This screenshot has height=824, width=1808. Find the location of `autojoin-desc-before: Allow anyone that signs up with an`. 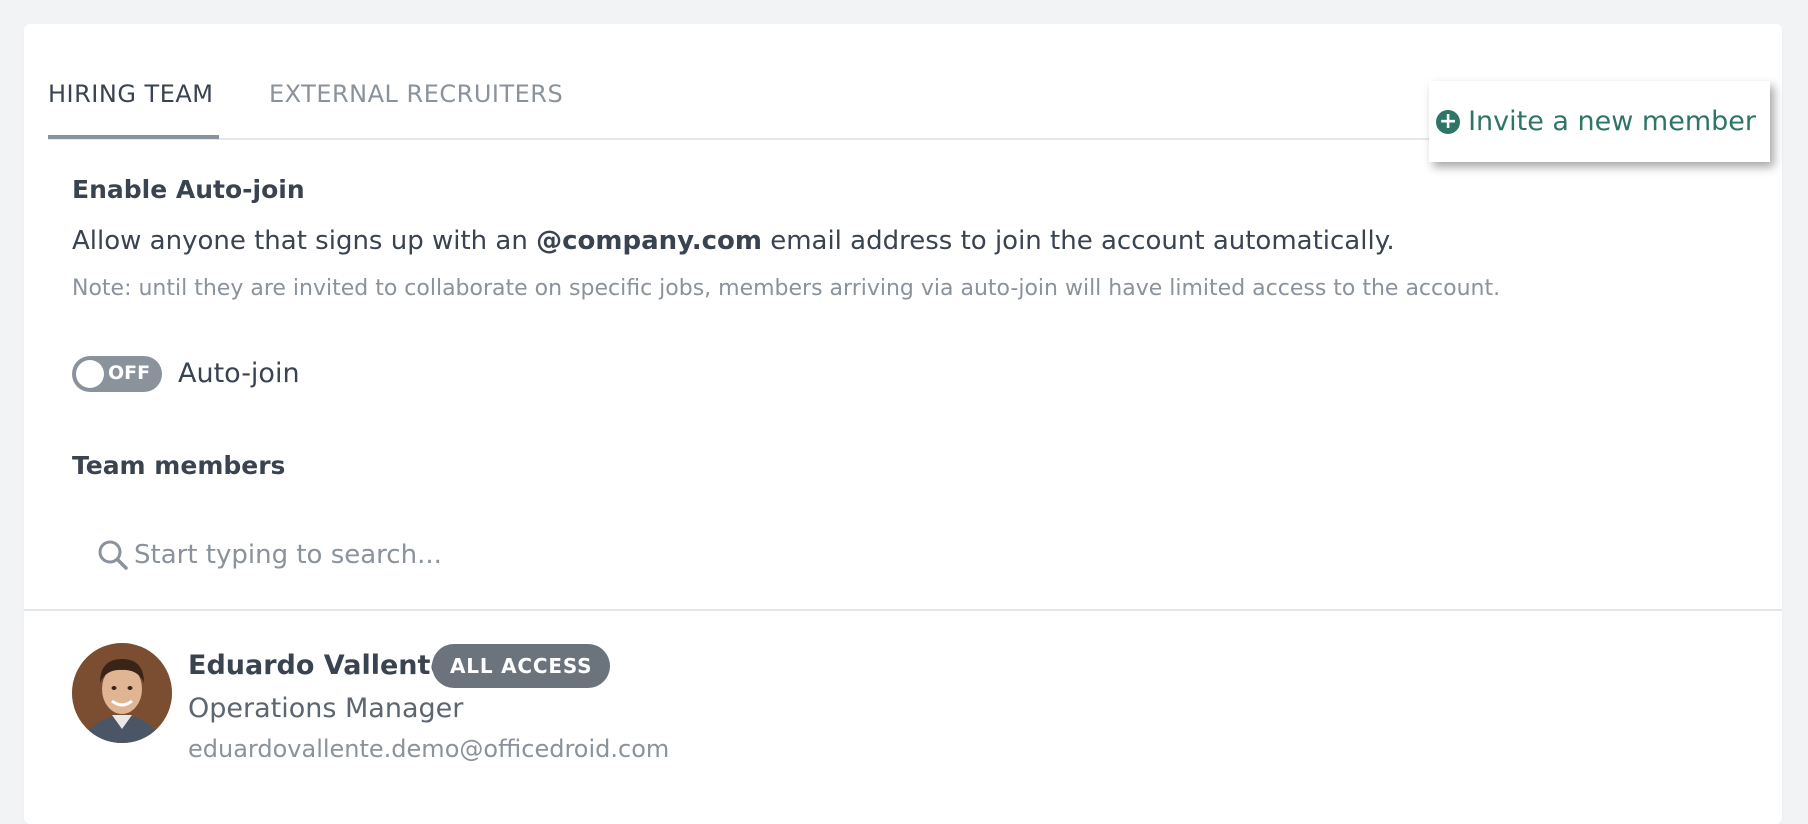

autojoin-desc-before: Allow anyone that signs up with an is located at coordinates (304, 241).